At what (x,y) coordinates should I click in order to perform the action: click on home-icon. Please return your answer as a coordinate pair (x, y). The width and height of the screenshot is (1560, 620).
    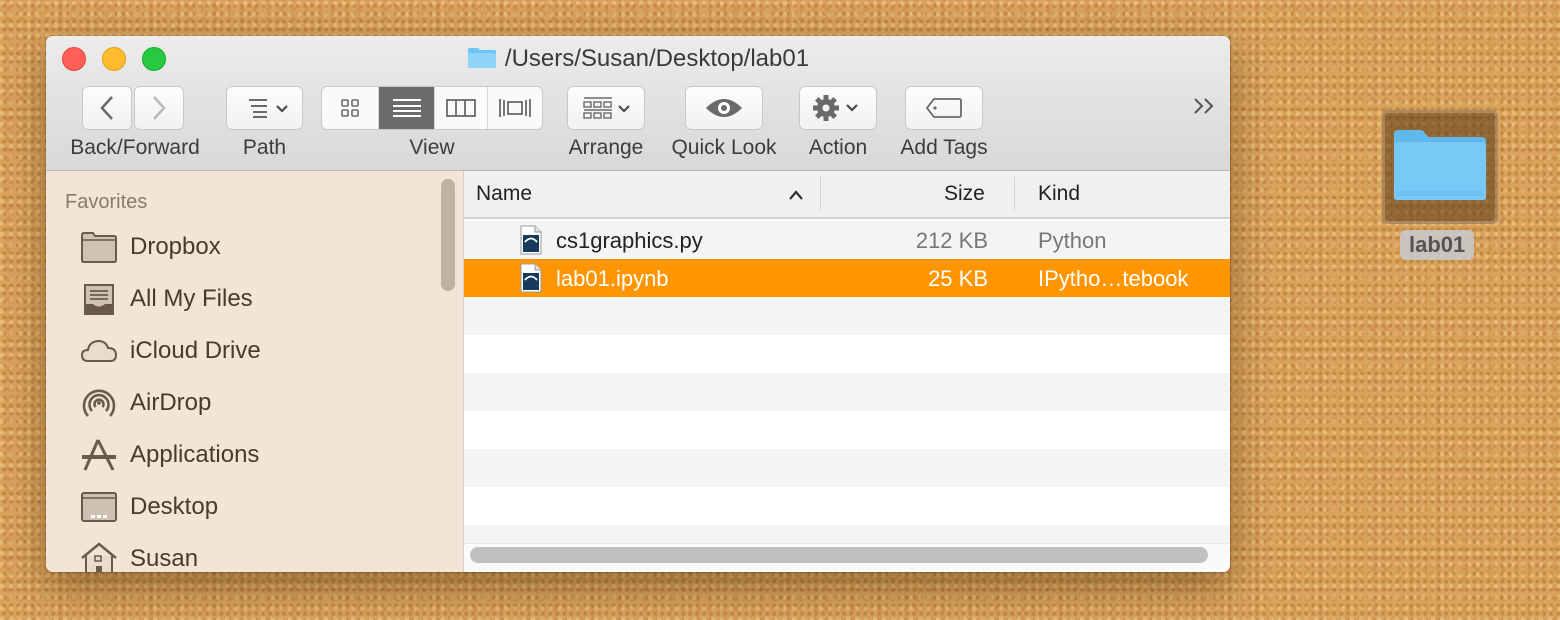
    Looking at the image, I should click on (99, 557).